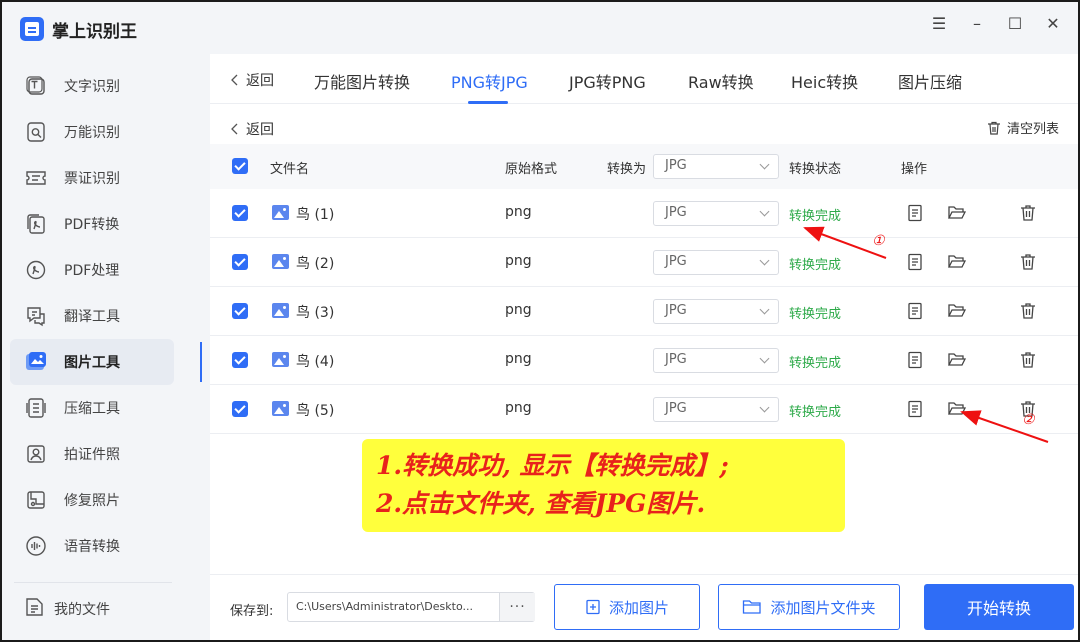  Describe the element at coordinates (36, 362) in the screenshot. I see `image-tool-icon` at that location.